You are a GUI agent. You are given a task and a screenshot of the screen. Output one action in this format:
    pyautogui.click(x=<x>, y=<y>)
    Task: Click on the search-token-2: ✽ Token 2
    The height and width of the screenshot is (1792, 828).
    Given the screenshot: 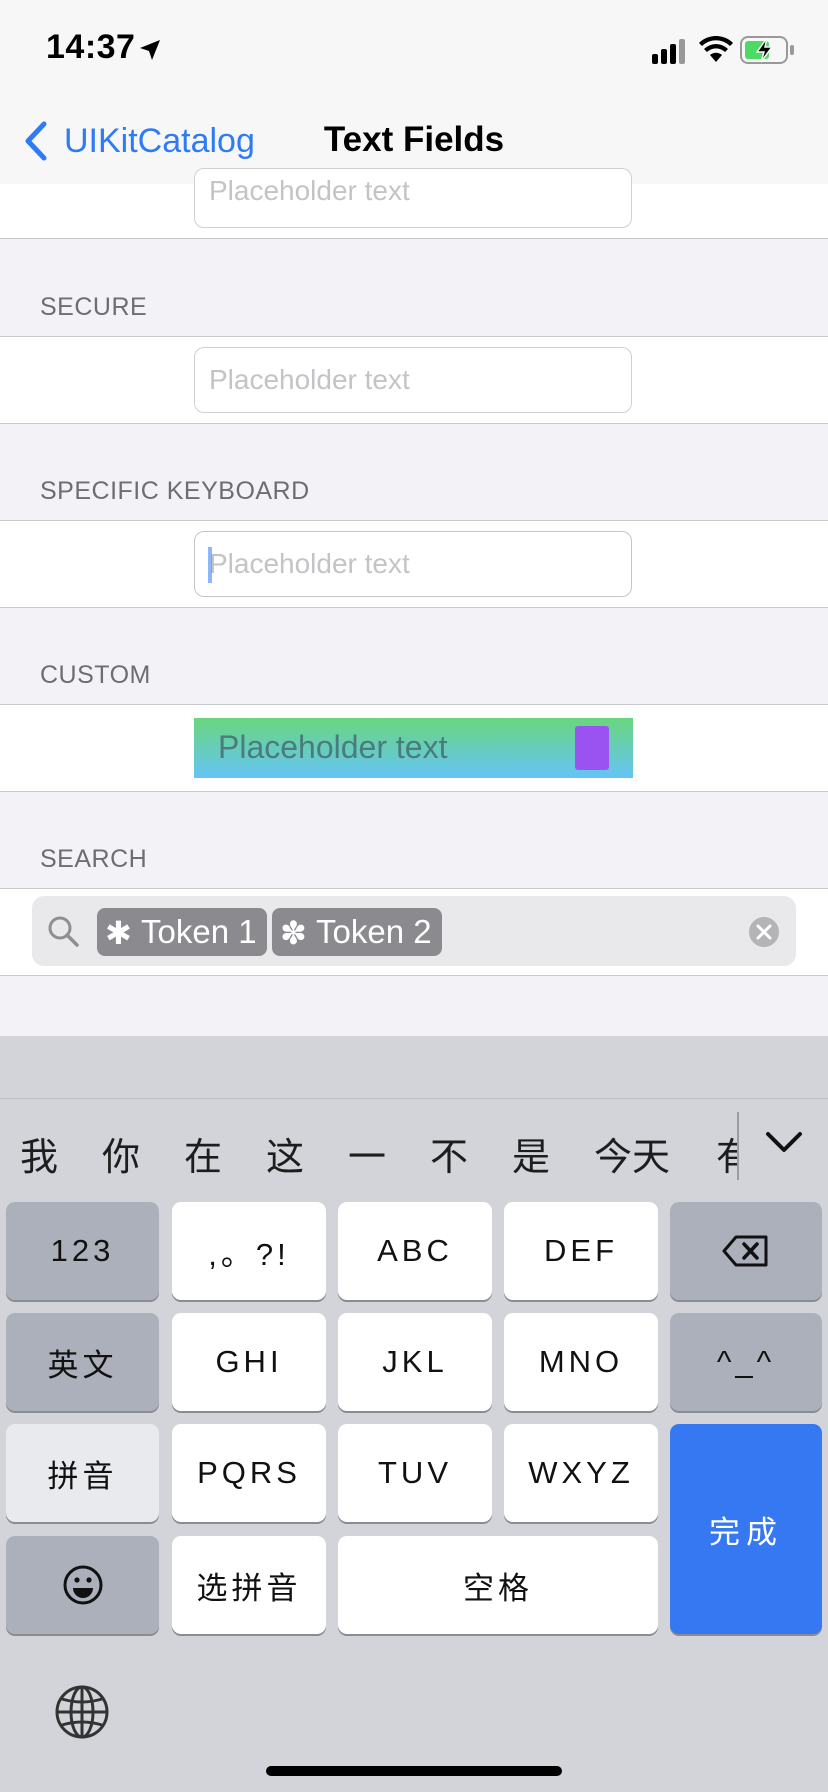 What is the action you would take?
    pyautogui.click(x=357, y=932)
    